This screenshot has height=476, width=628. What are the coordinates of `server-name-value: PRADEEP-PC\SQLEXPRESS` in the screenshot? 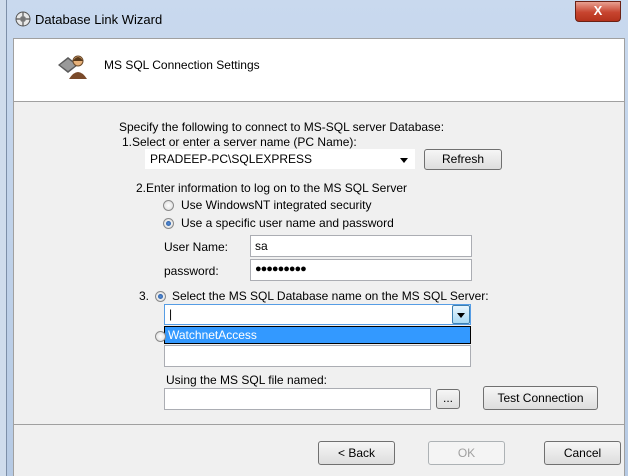 It's located at (231, 159).